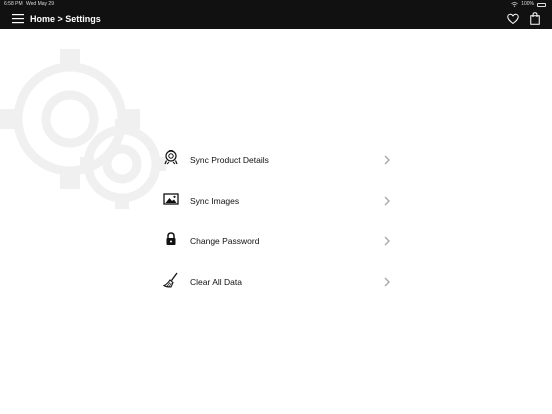 The width and height of the screenshot is (552, 414). What do you see at coordinates (18, 18) in the screenshot?
I see `hamburger-menu-icon` at bounding box center [18, 18].